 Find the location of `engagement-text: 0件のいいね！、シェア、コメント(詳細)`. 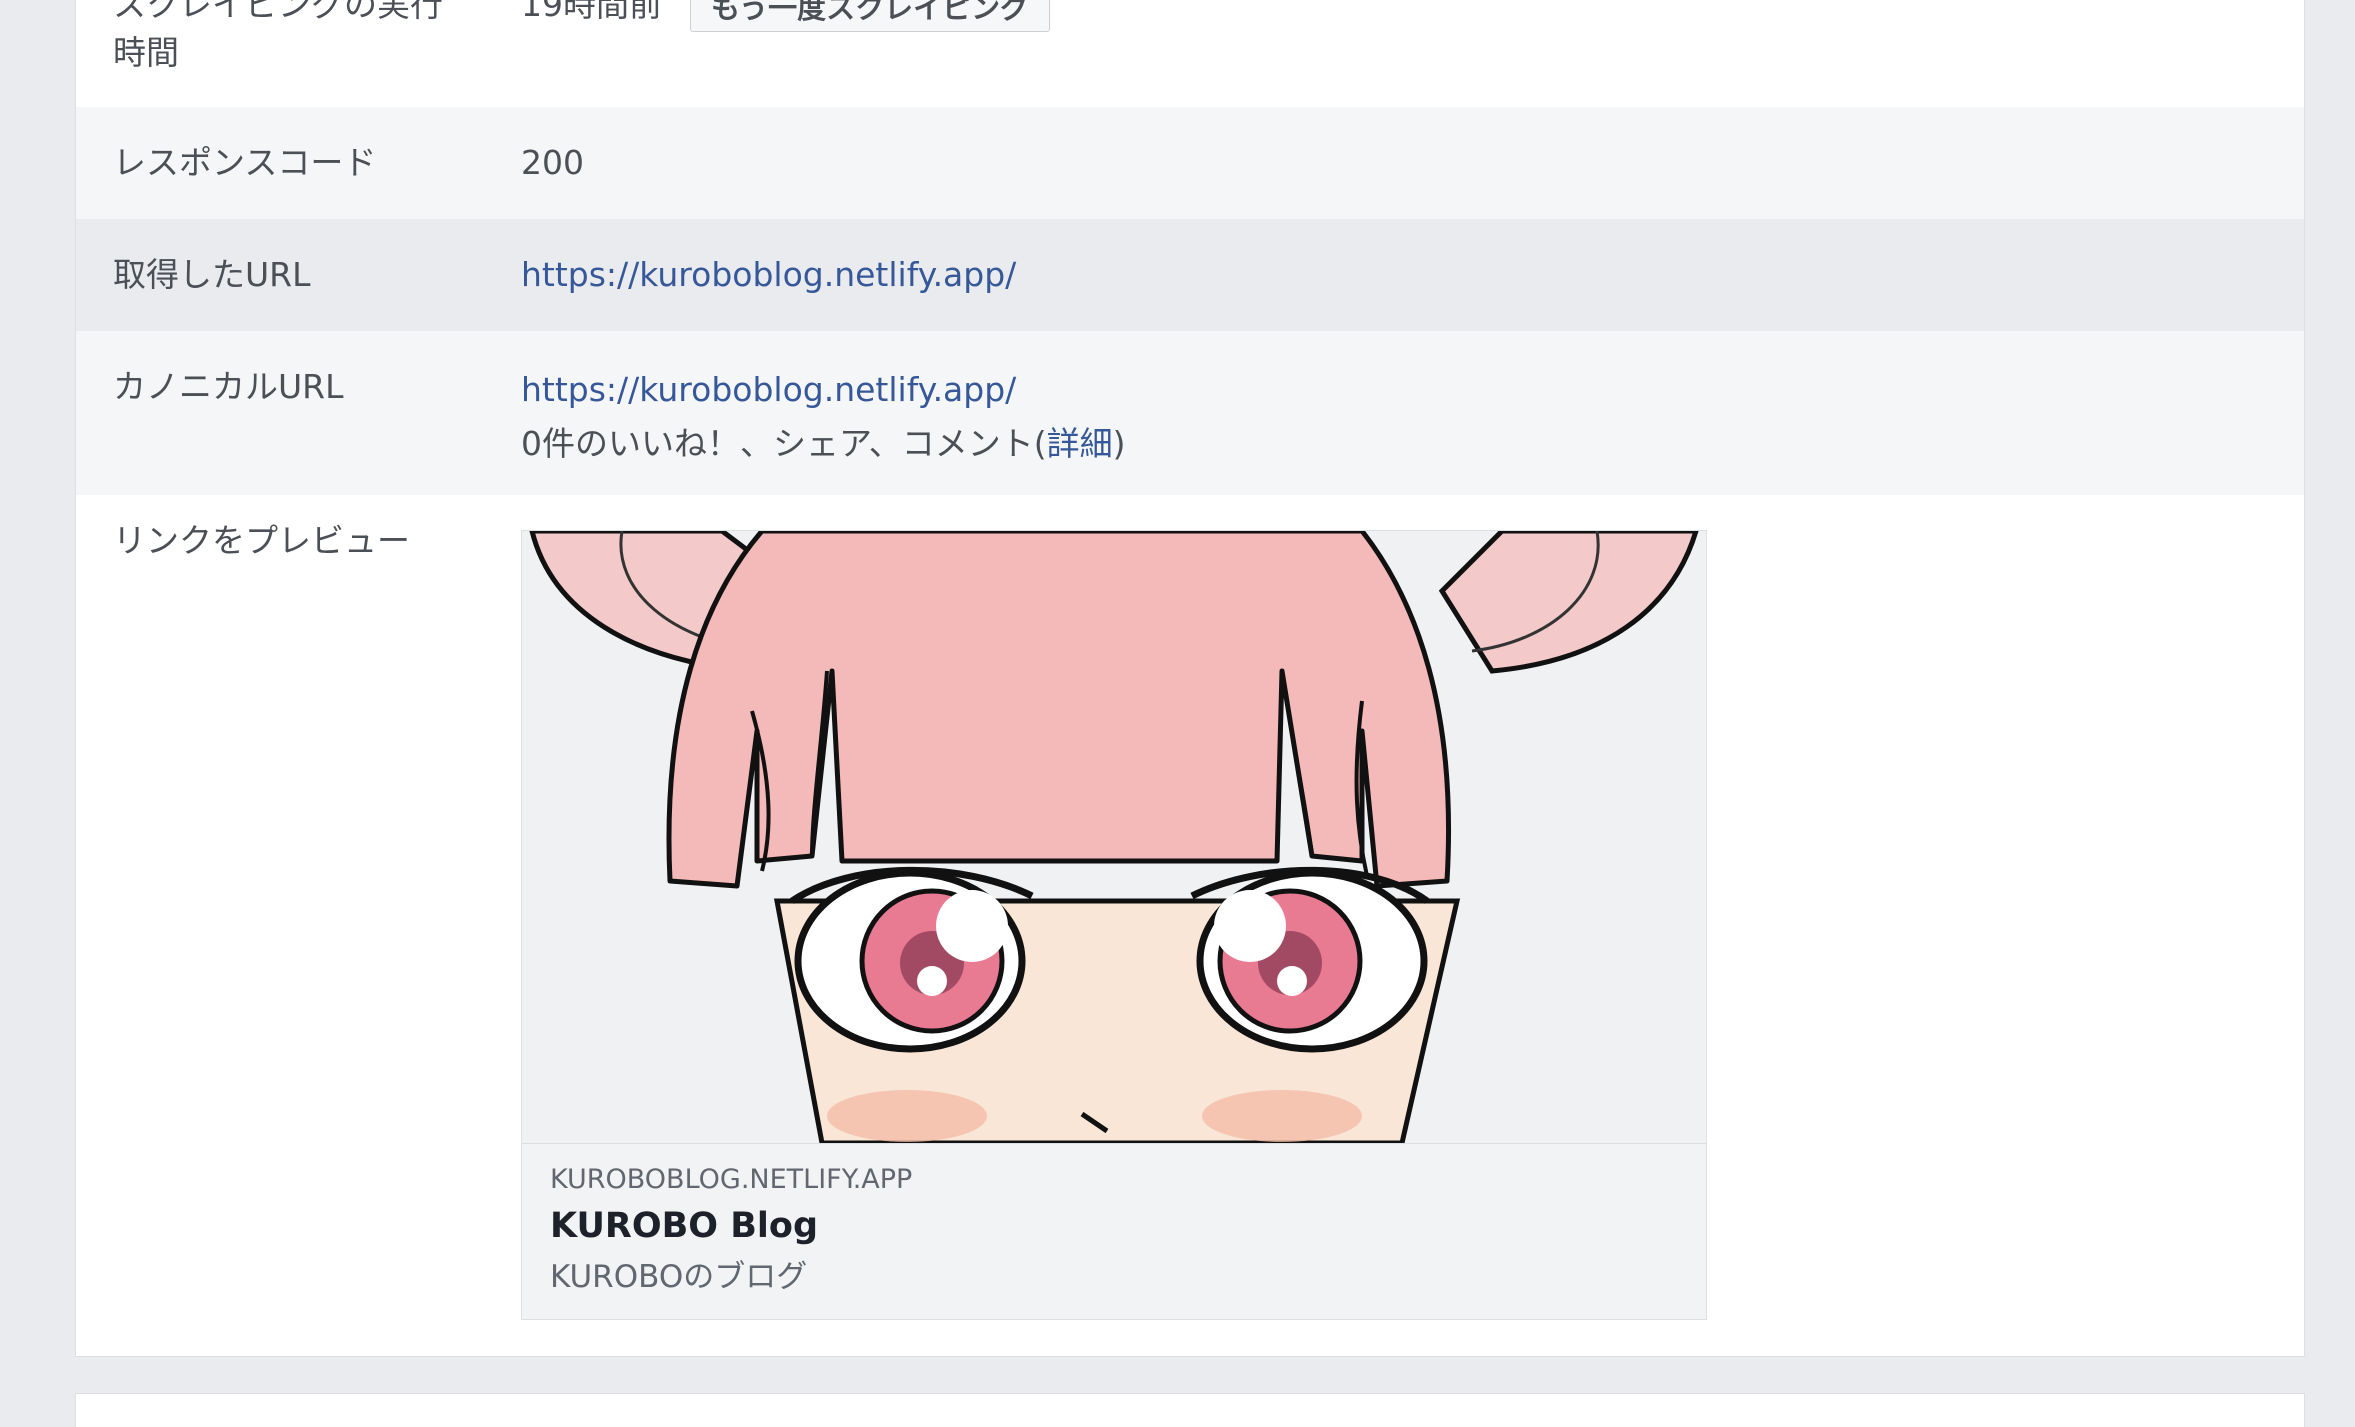

engagement-text: 0件のいいね！、シェア、コメント(詳細) is located at coordinates (823, 444).